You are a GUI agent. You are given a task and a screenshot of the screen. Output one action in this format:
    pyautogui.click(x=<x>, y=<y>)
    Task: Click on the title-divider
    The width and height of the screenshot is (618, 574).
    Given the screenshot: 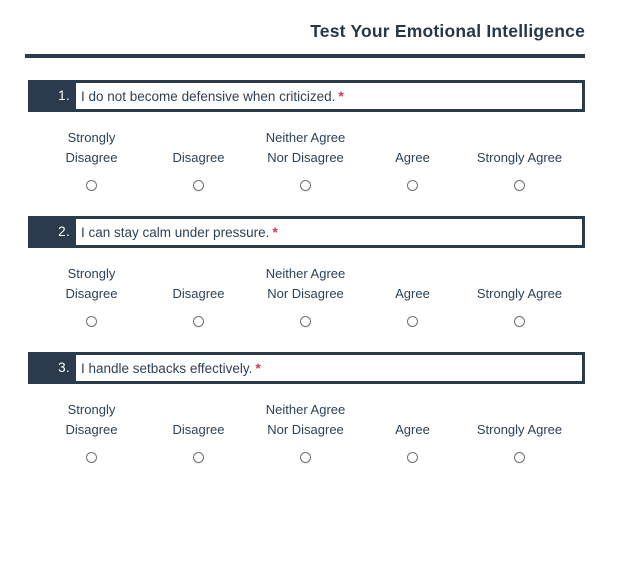 What is the action you would take?
    pyautogui.click(x=305, y=56)
    